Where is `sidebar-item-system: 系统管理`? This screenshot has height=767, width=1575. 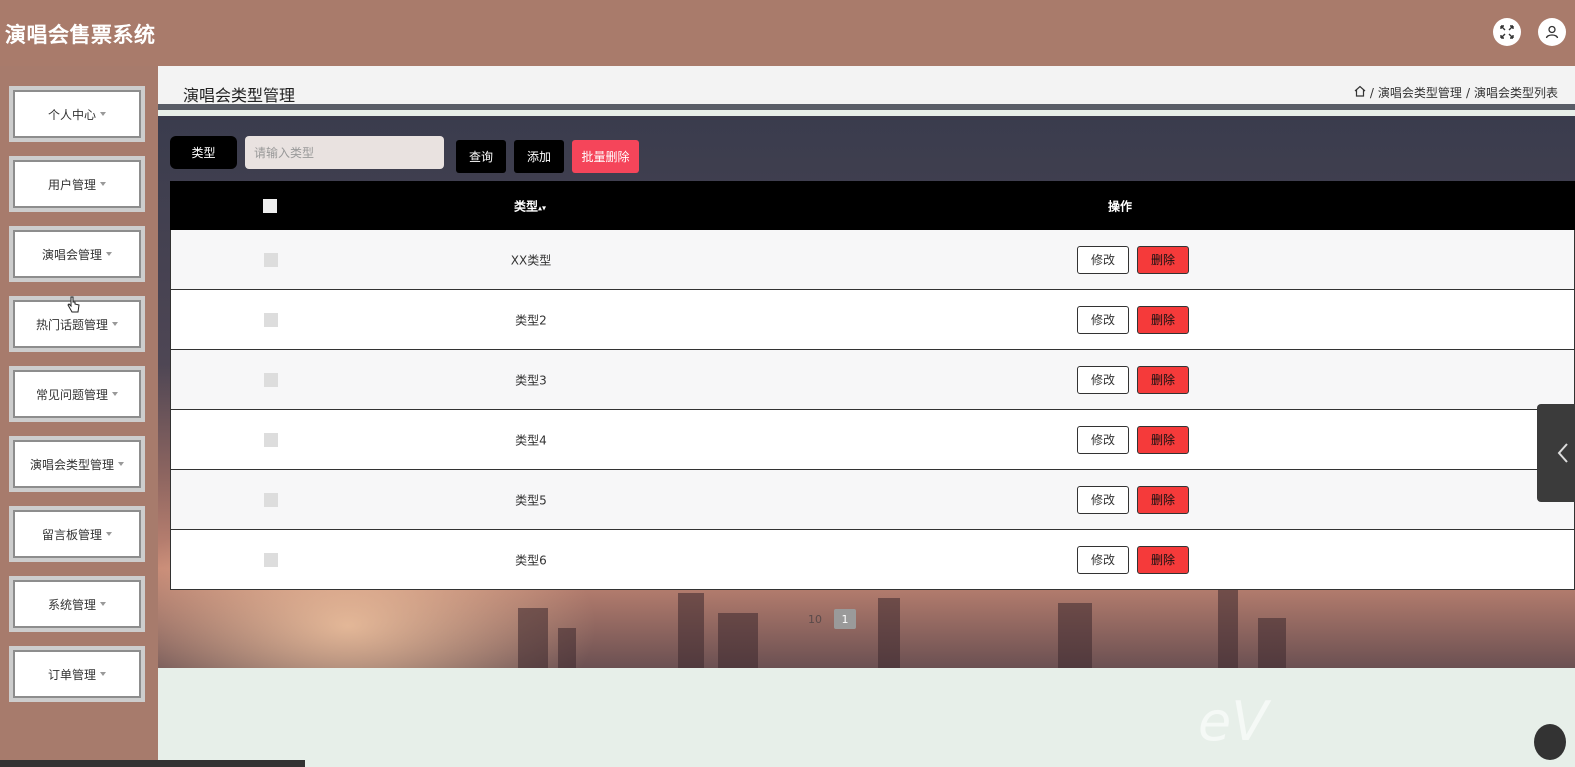 sidebar-item-system: 系统管理 is located at coordinates (77, 604).